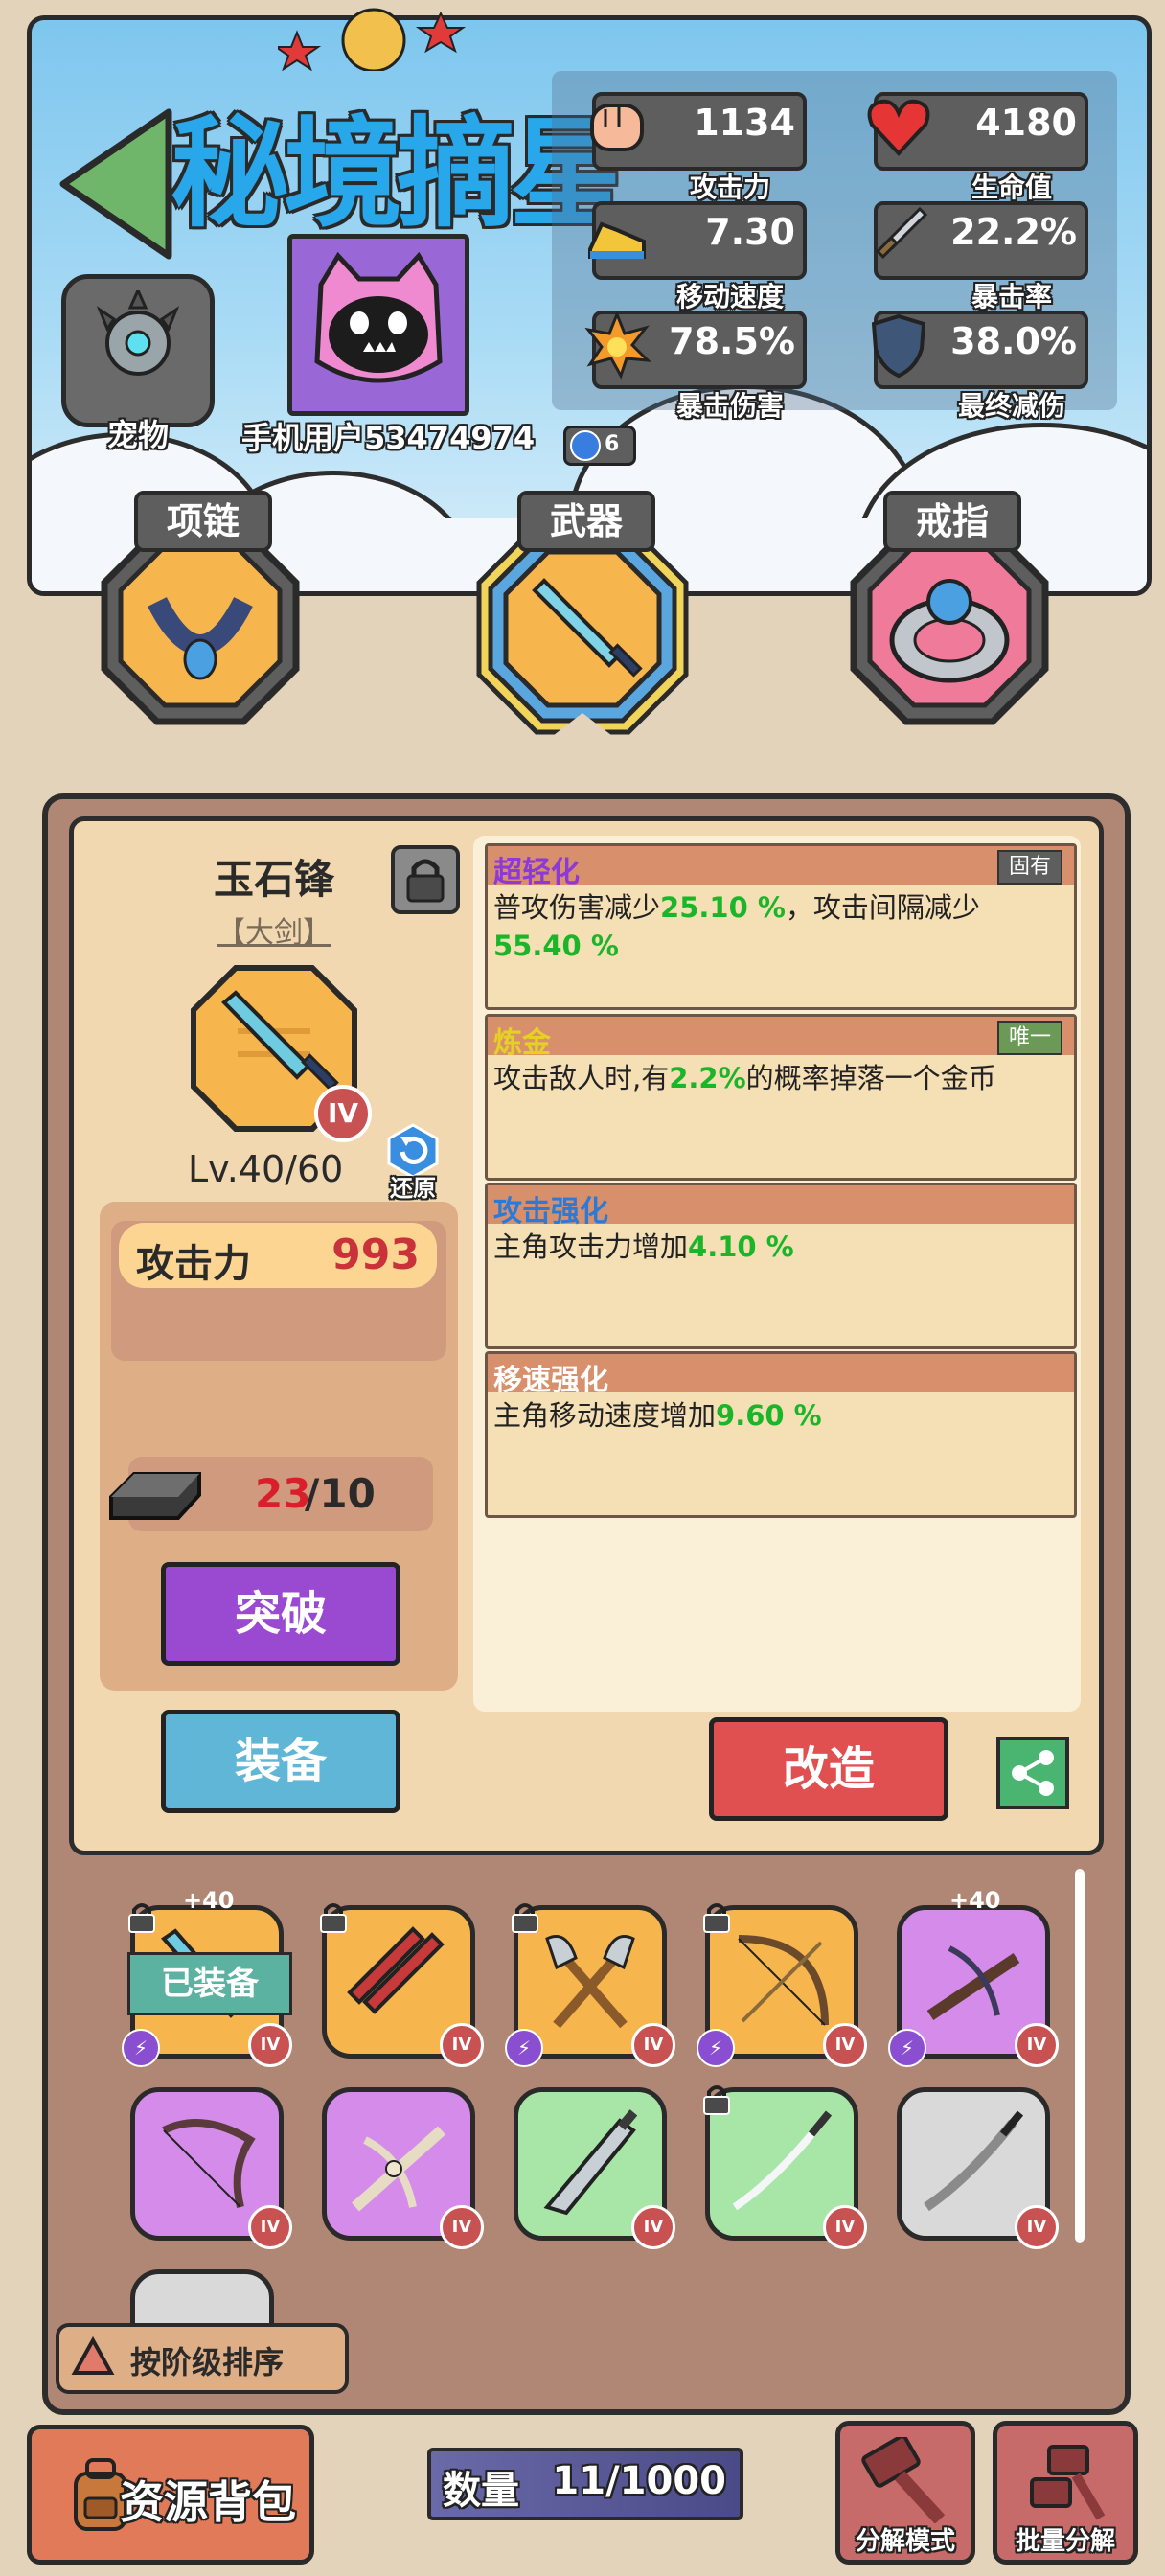  Describe the element at coordinates (590, 1982) in the screenshot. I see `double-axe-icon` at that location.